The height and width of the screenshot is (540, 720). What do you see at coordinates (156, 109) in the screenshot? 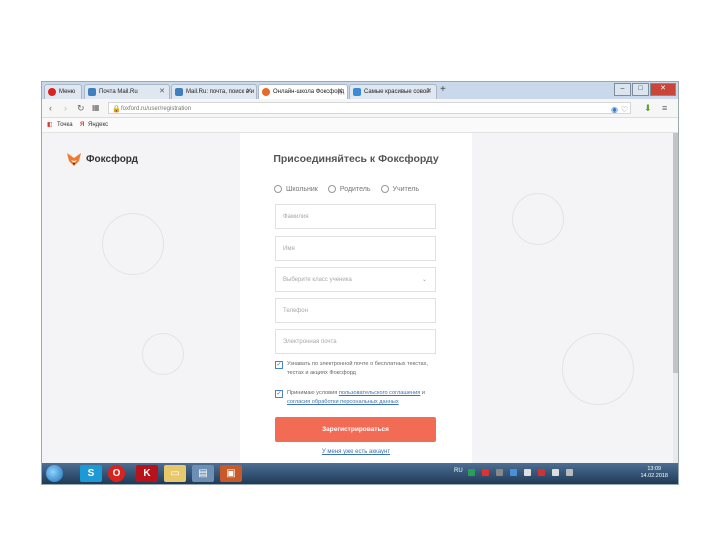
I see `address-text: foxford.ru/user/registration` at bounding box center [156, 109].